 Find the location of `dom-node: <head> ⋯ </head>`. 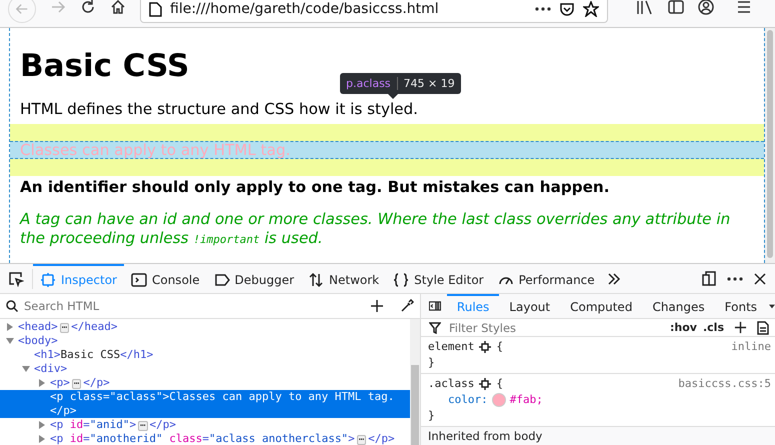

dom-node: <head> ⋯ </head> is located at coordinates (214, 327).